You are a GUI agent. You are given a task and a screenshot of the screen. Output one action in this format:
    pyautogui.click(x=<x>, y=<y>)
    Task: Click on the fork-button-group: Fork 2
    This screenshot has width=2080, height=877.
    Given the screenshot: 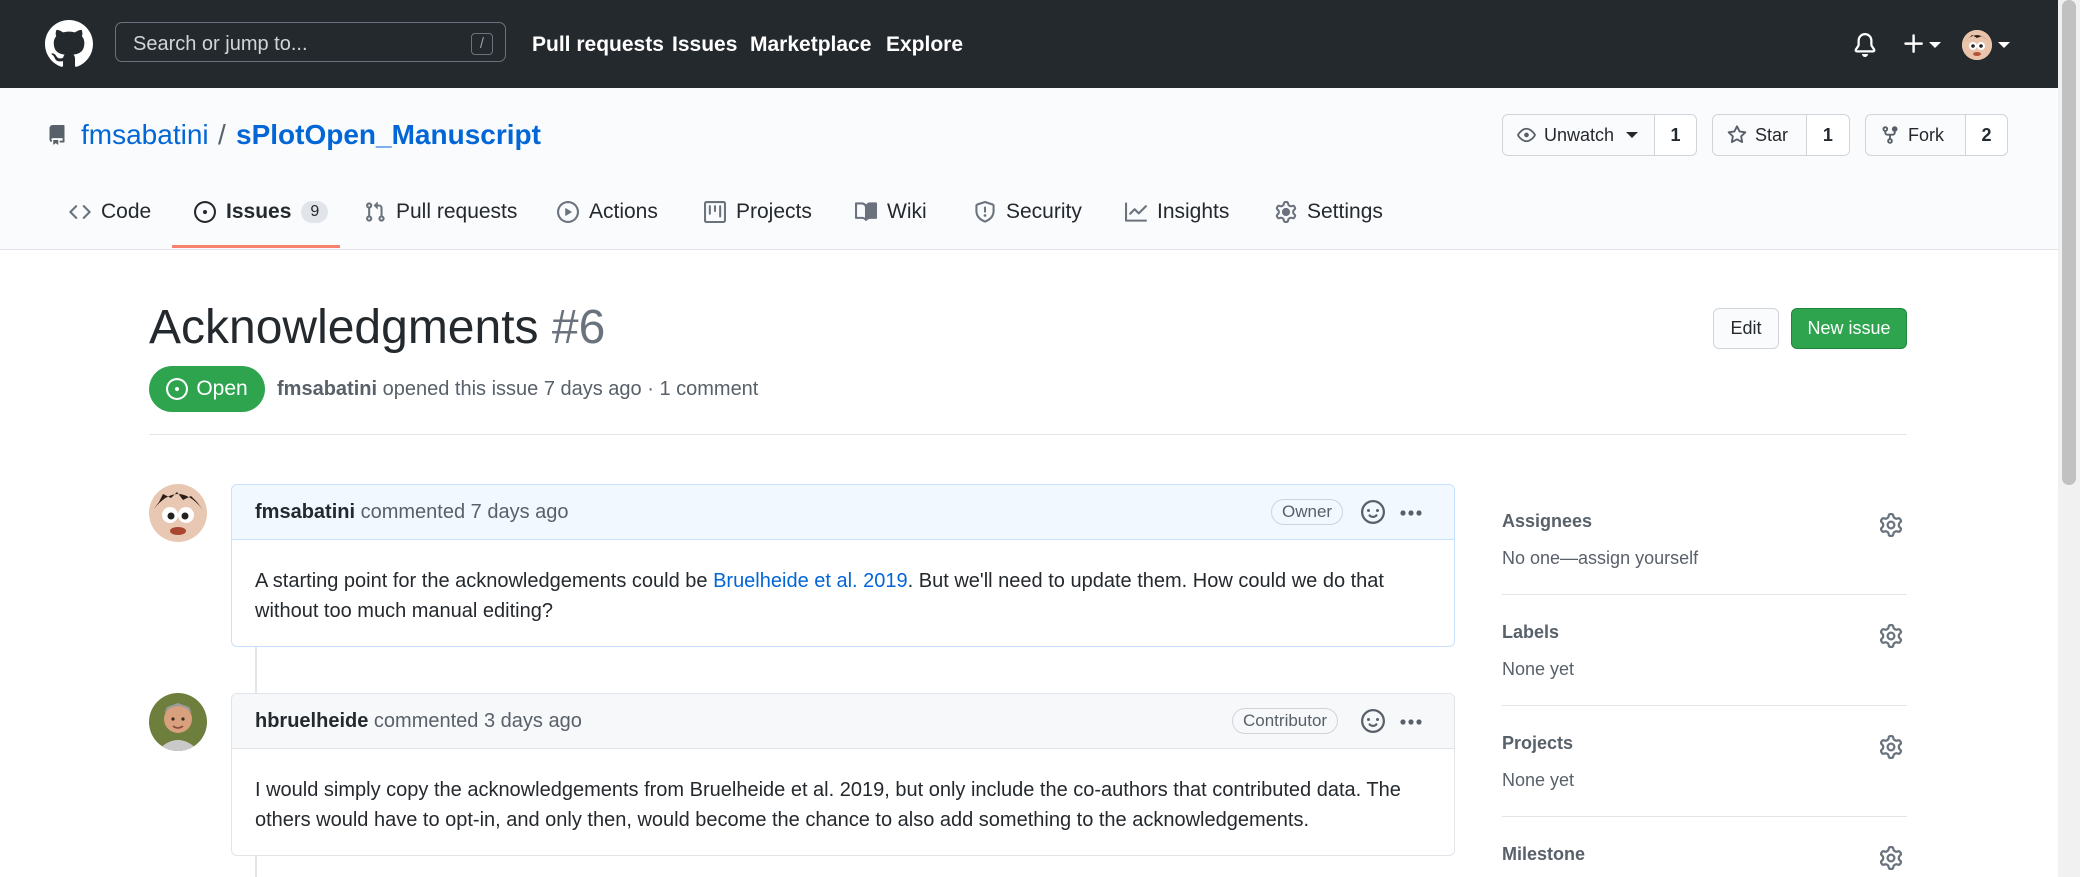 What is the action you would take?
    pyautogui.click(x=1936, y=135)
    